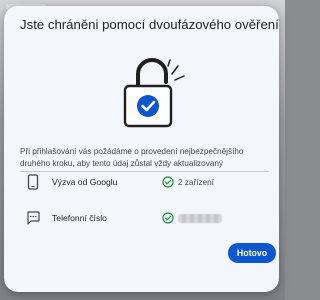 The height and width of the screenshot is (300, 320). What do you see at coordinates (196, 182) in the screenshot?
I see `method-value-devices: 2 zařízení` at bounding box center [196, 182].